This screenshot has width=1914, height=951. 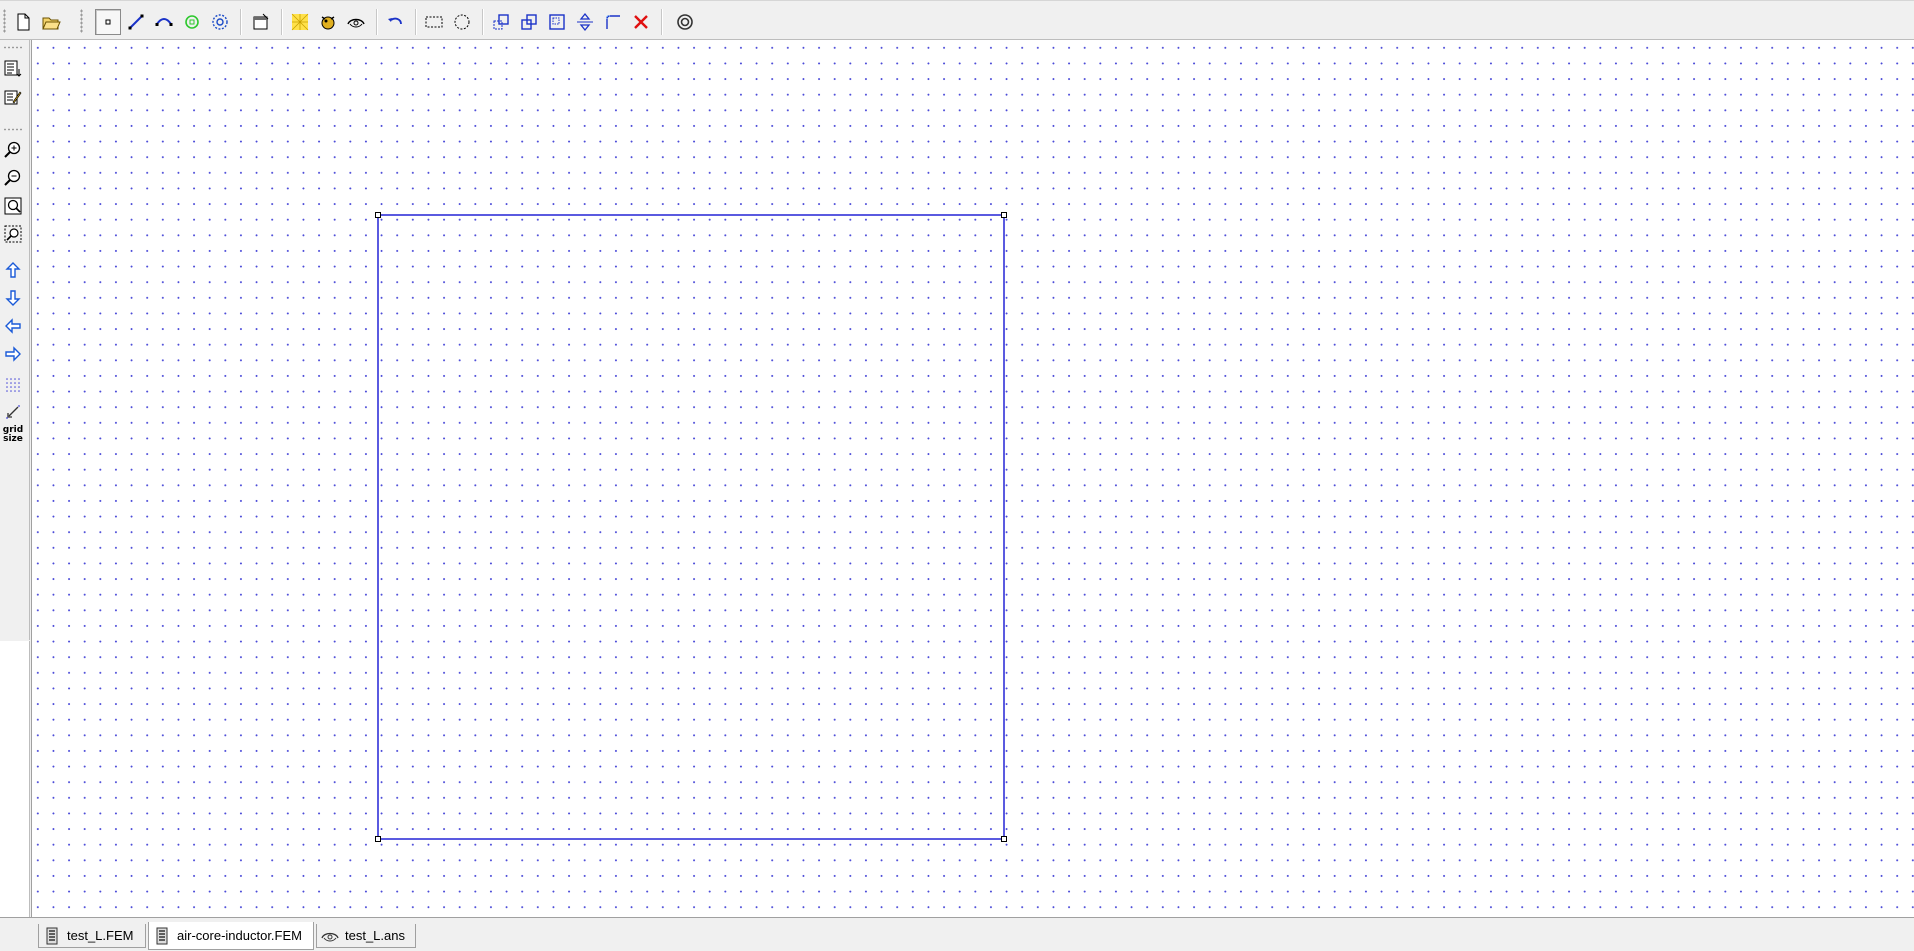 I want to click on zoom-out-icon, so click(x=12, y=177).